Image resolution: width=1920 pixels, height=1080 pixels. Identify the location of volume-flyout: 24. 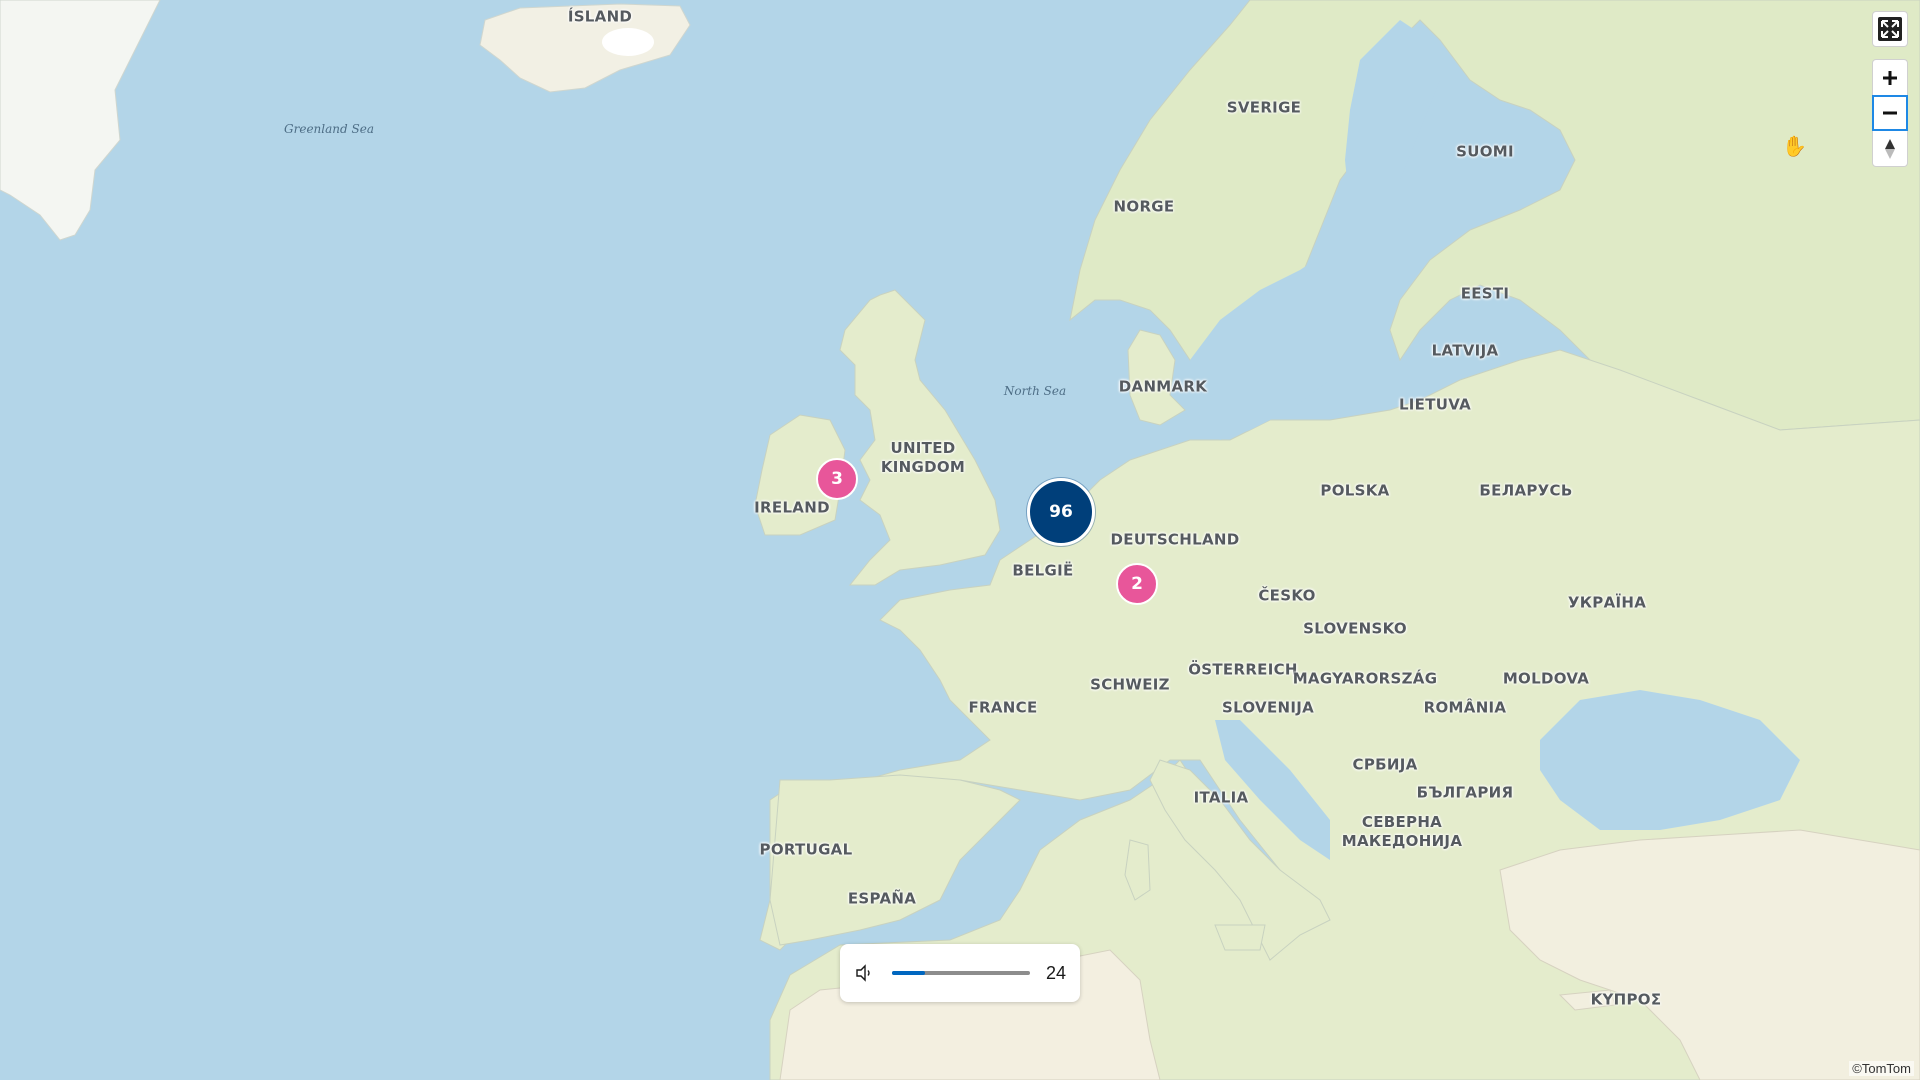
(960, 973).